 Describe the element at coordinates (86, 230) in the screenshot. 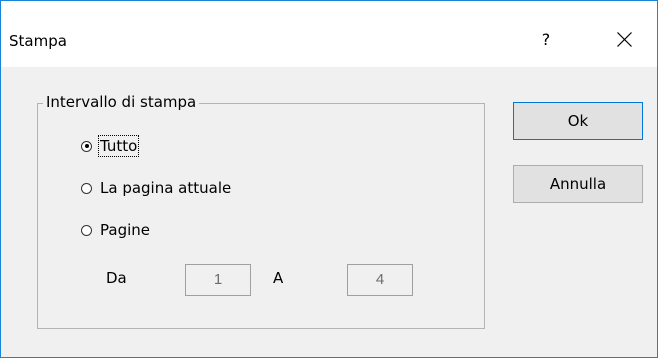

I see `radio-pages-indicator` at that location.